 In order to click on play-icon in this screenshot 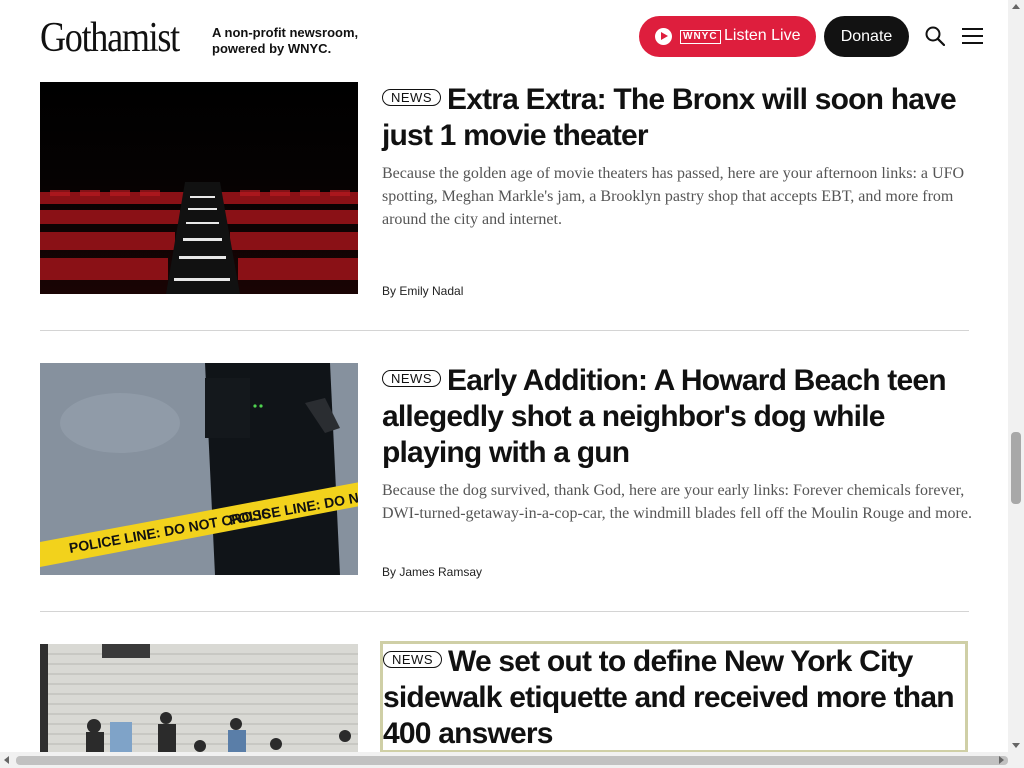, I will do `click(663, 36)`.